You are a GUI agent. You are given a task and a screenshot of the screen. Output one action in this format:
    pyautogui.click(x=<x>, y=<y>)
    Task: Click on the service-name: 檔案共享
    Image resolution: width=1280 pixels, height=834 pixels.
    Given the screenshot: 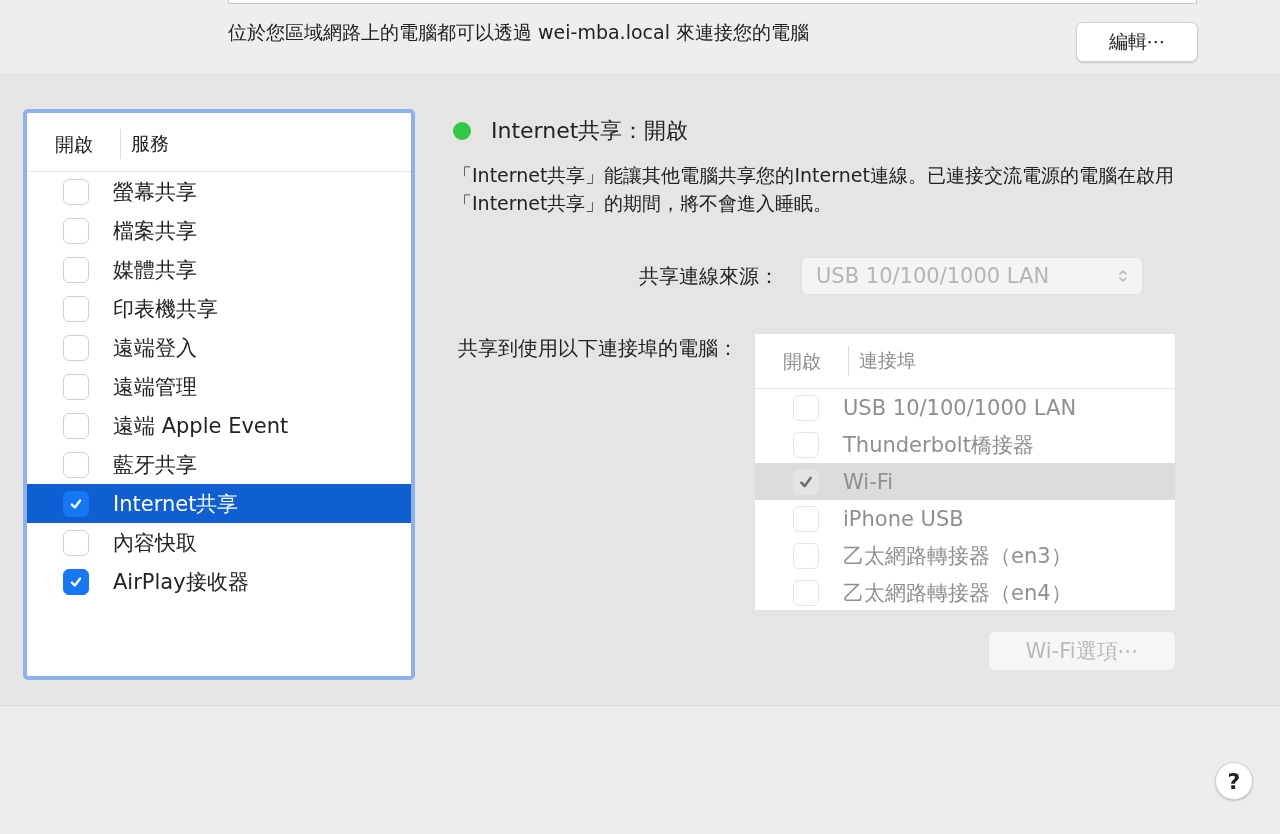 What is the action you would take?
    pyautogui.click(x=155, y=231)
    